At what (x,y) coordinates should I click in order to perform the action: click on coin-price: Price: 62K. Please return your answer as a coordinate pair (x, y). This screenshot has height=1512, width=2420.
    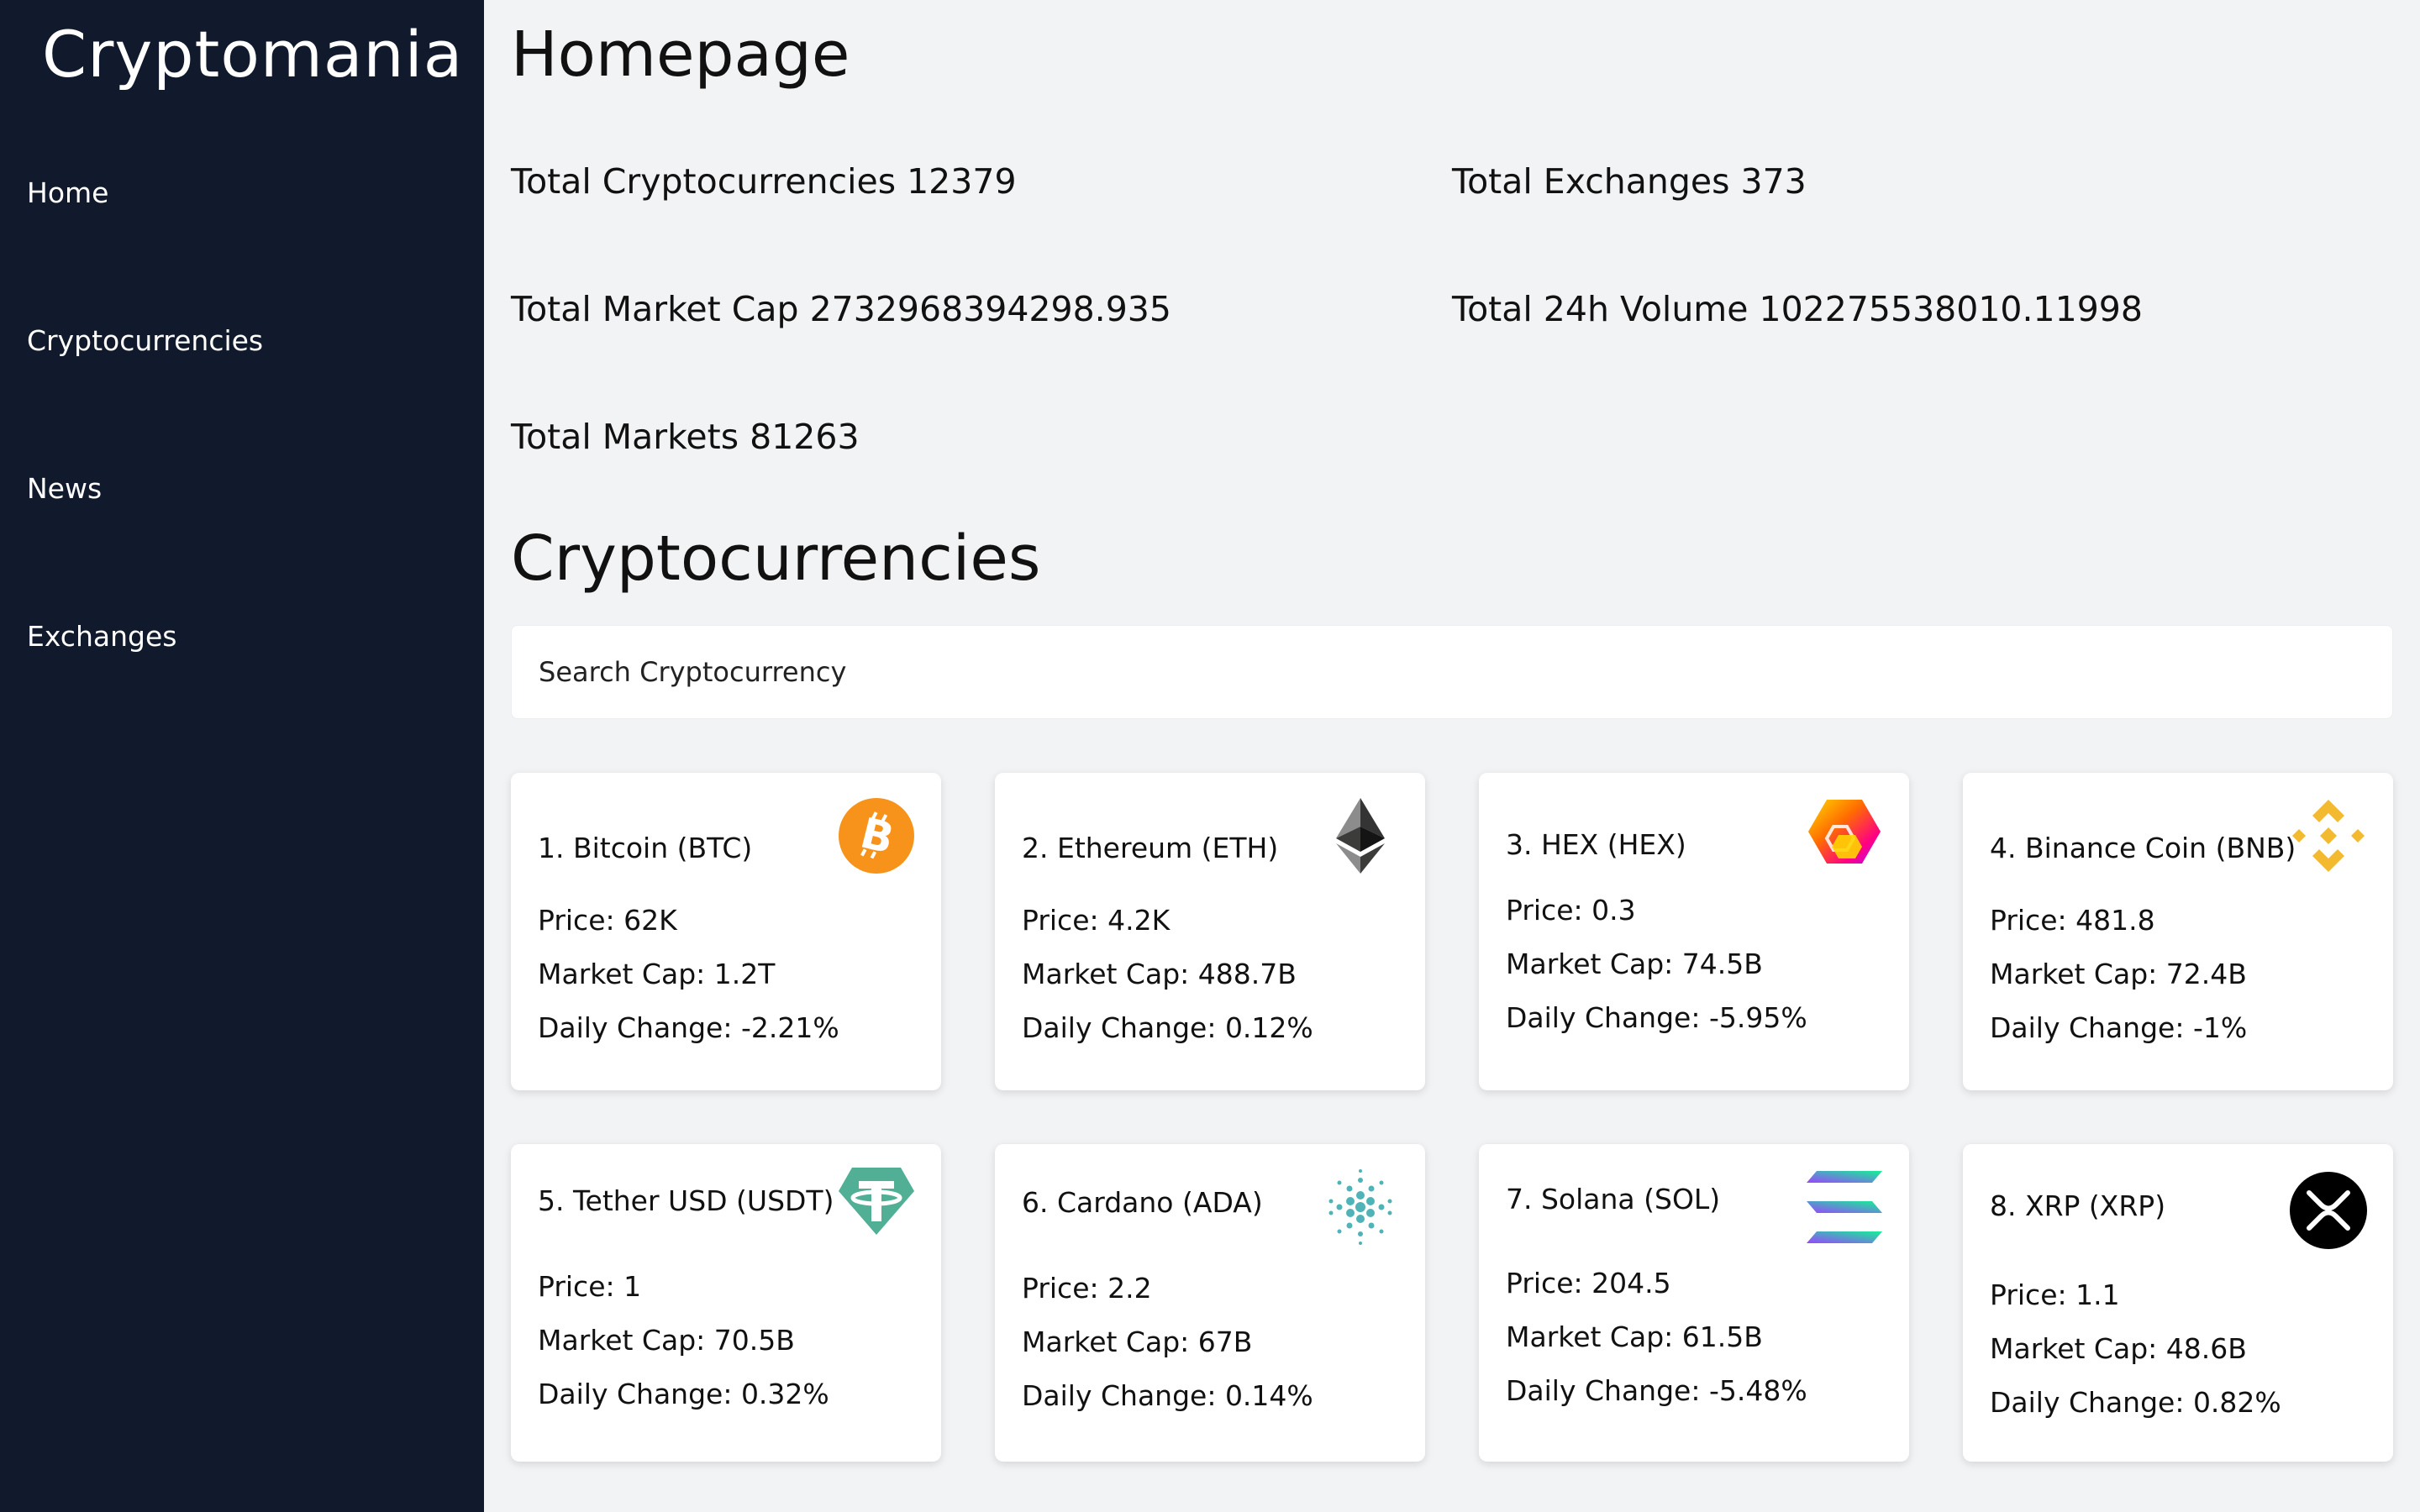
    Looking at the image, I should click on (607, 920).